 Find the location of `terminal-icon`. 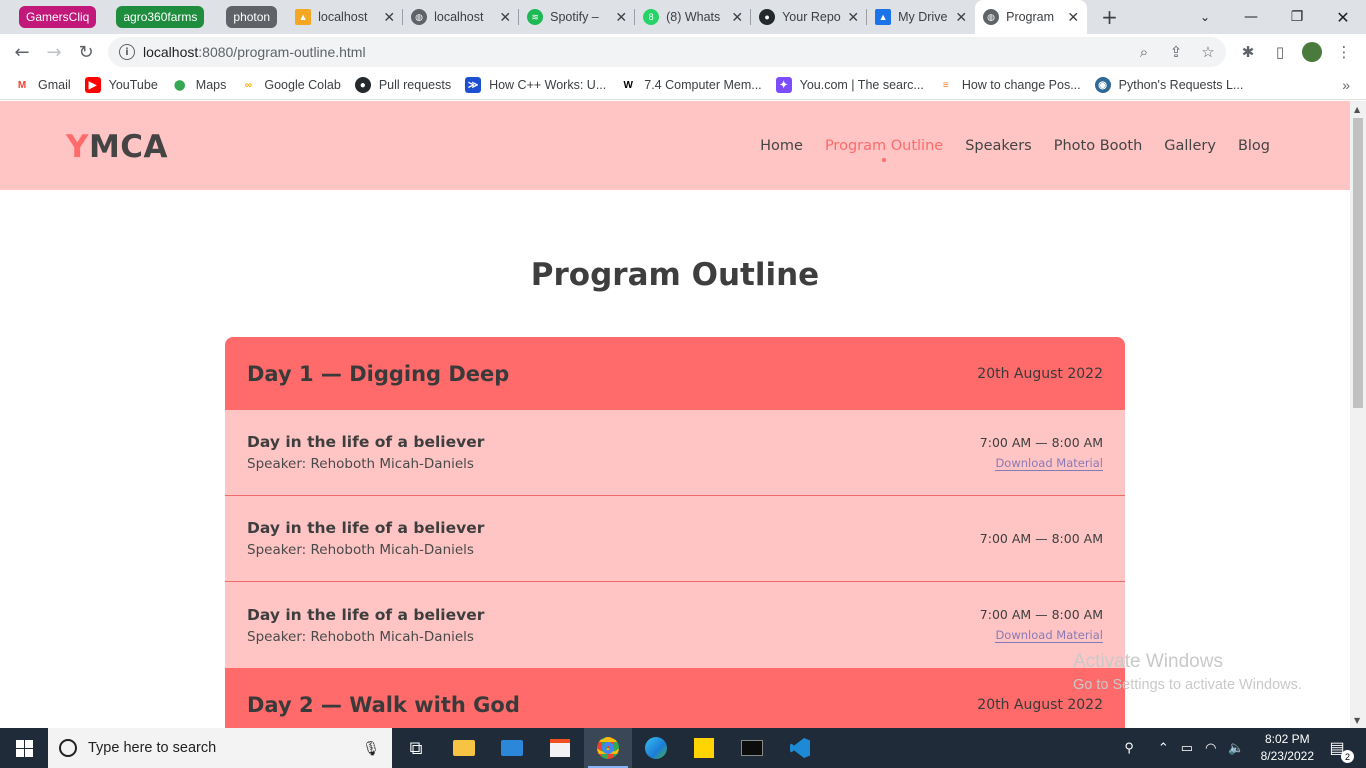

terminal-icon is located at coordinates (752, 748).